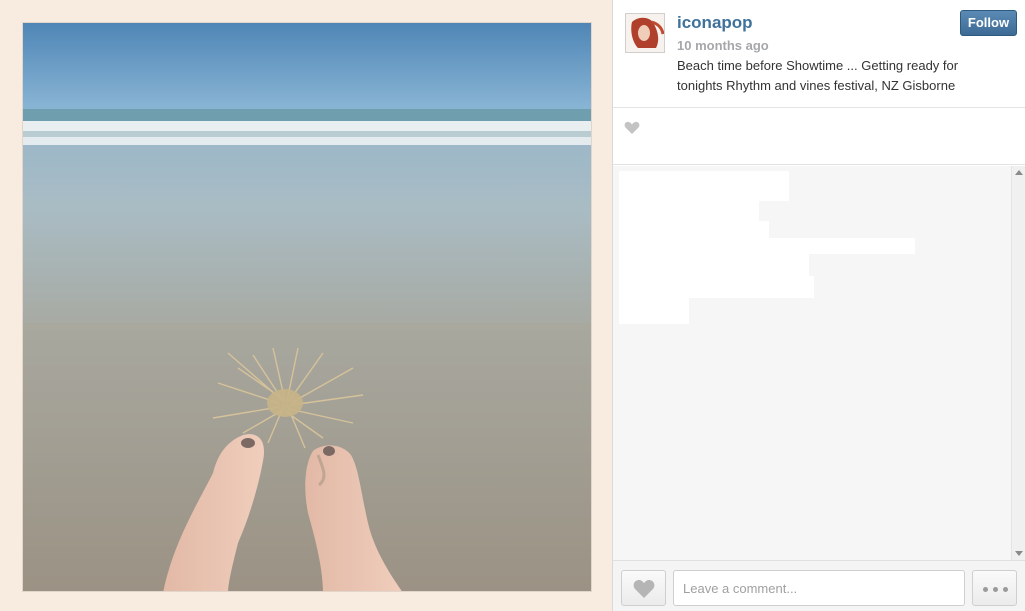 This screenshot has height=611, width=1025. I want to click on avatar-image, so click(645, 33).